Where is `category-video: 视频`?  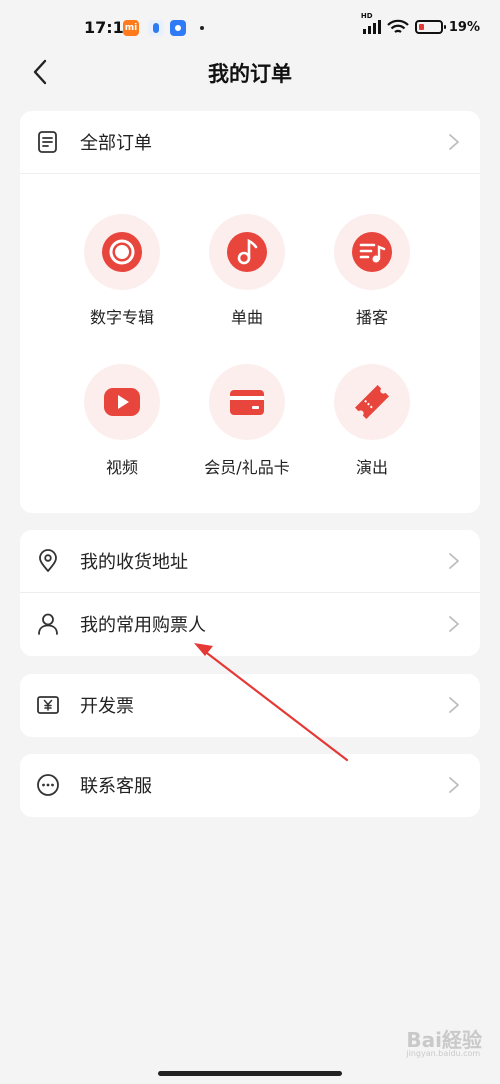
category-video: 视频 is located at coordinates (122, 421).